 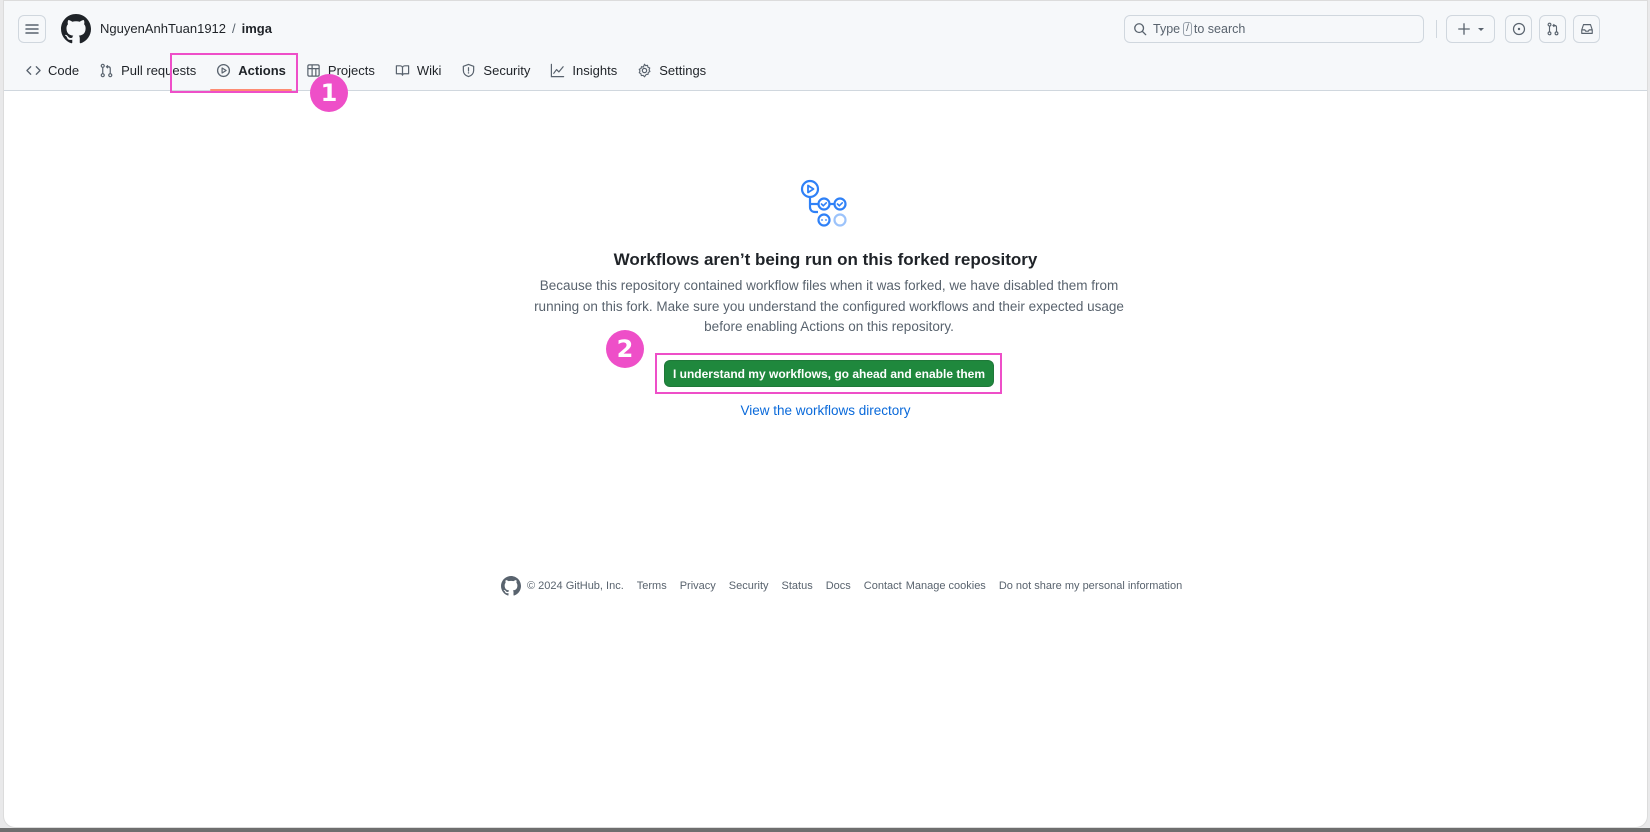 I want to click on plus-icon, so click(x=1463, y=29).